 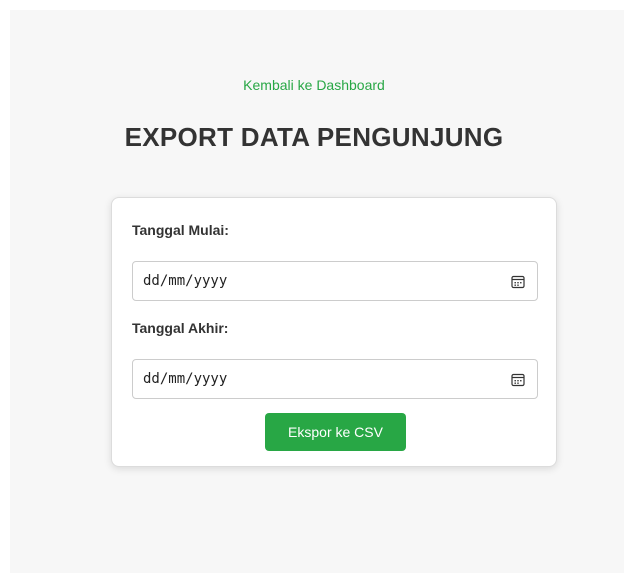 I want to click on end-date-label: Tanggal Akhir:, so click(x=180, y=328).